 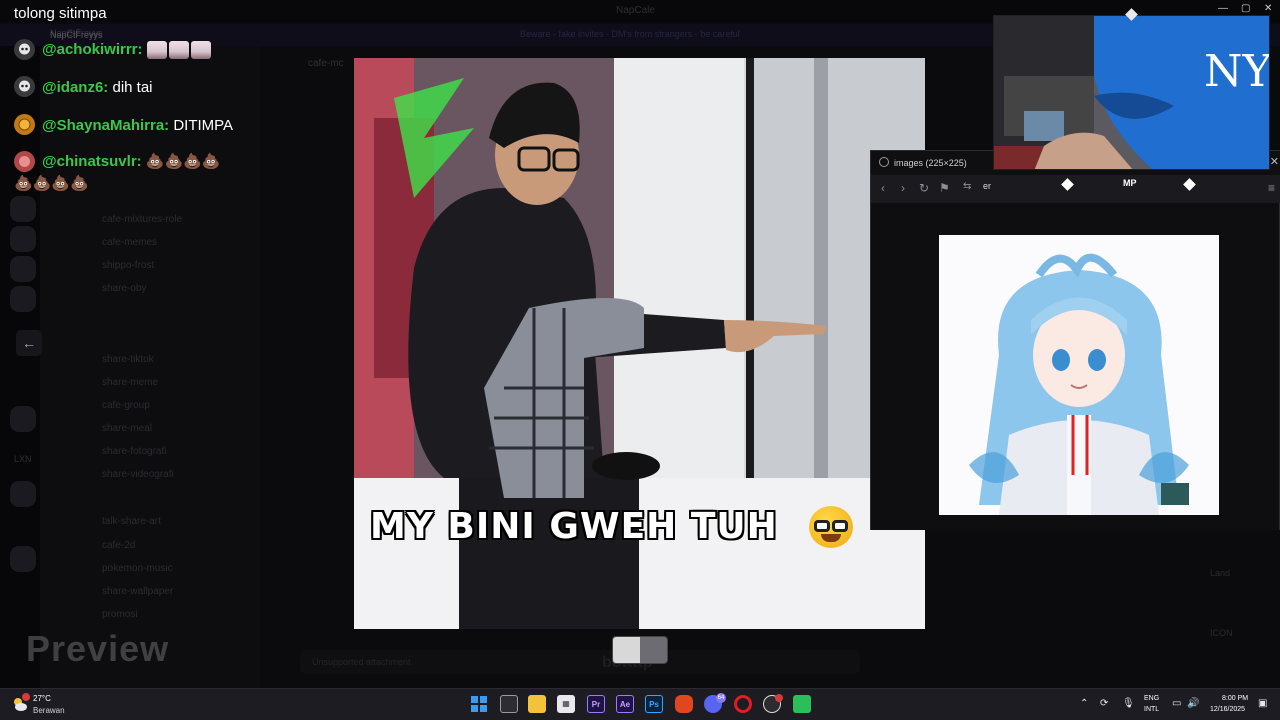 I want to click on chat-username: @ShaynaMahirra:, so click(x=106, y=125).